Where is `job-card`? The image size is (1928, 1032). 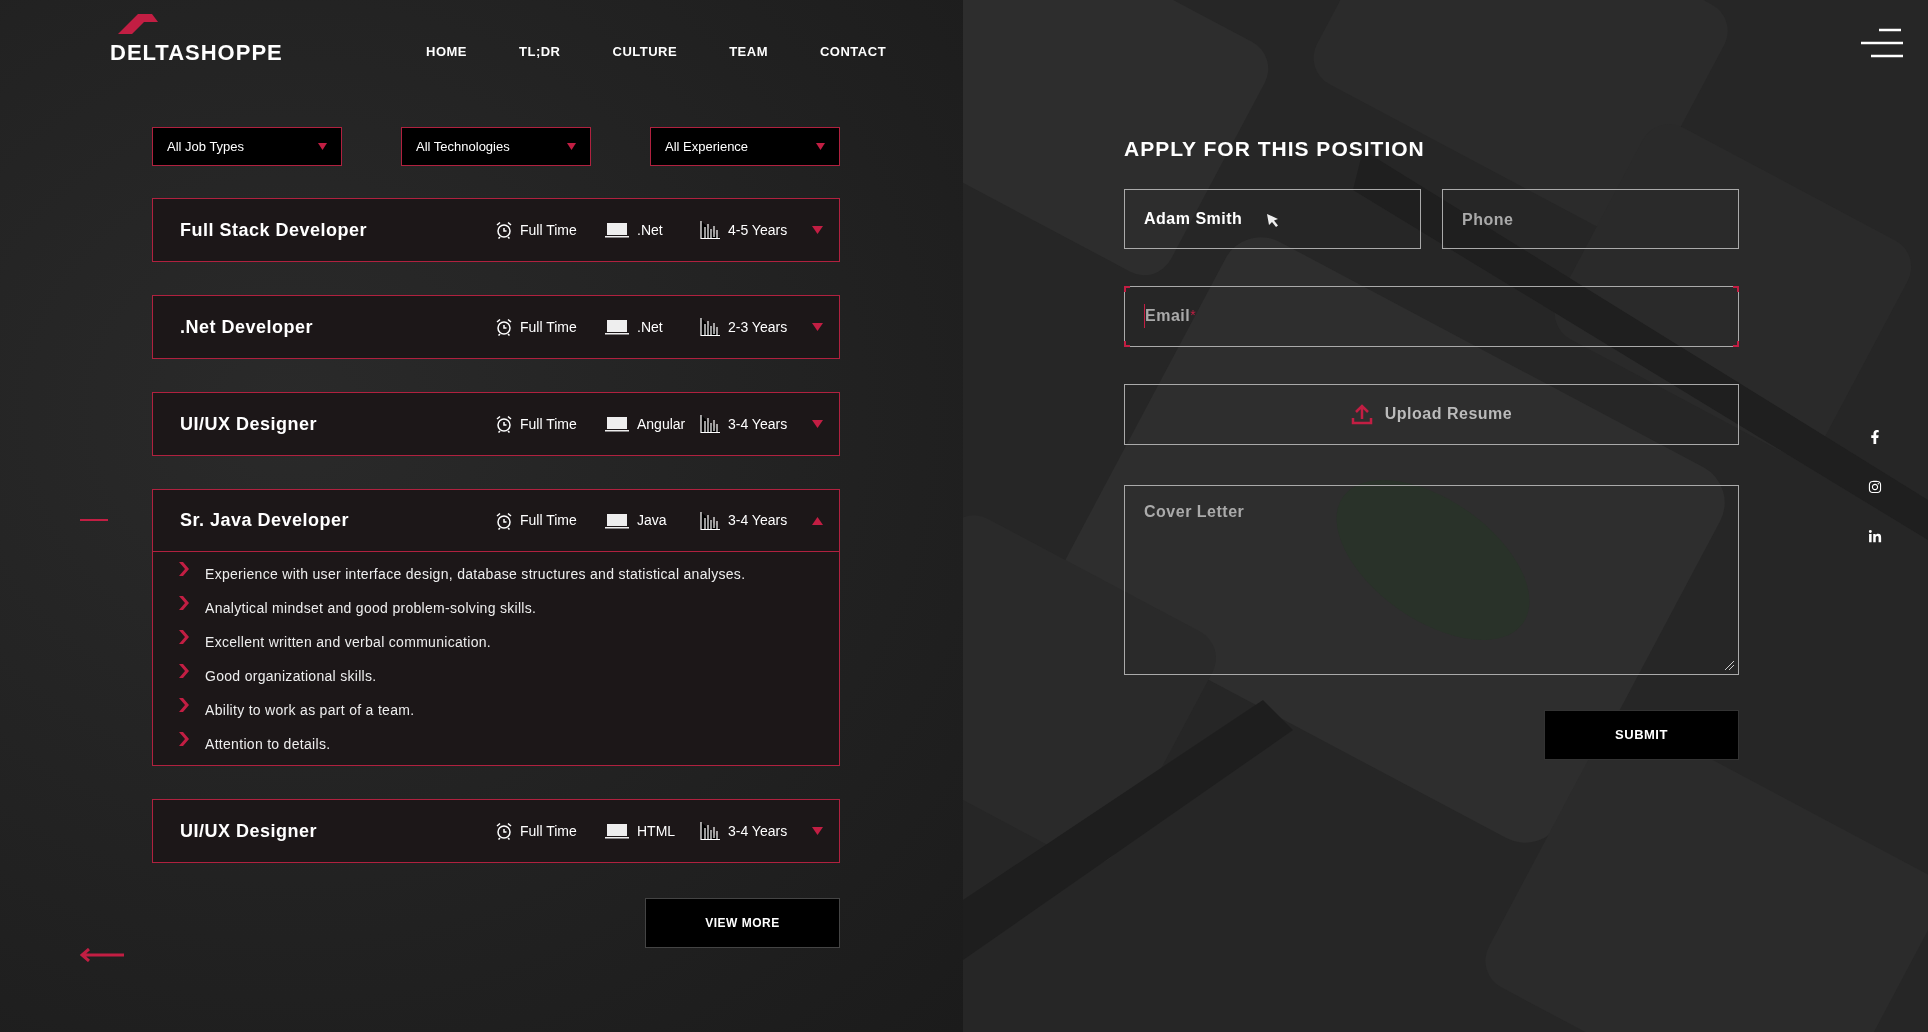 job-card is located at coordinates (496, 627).